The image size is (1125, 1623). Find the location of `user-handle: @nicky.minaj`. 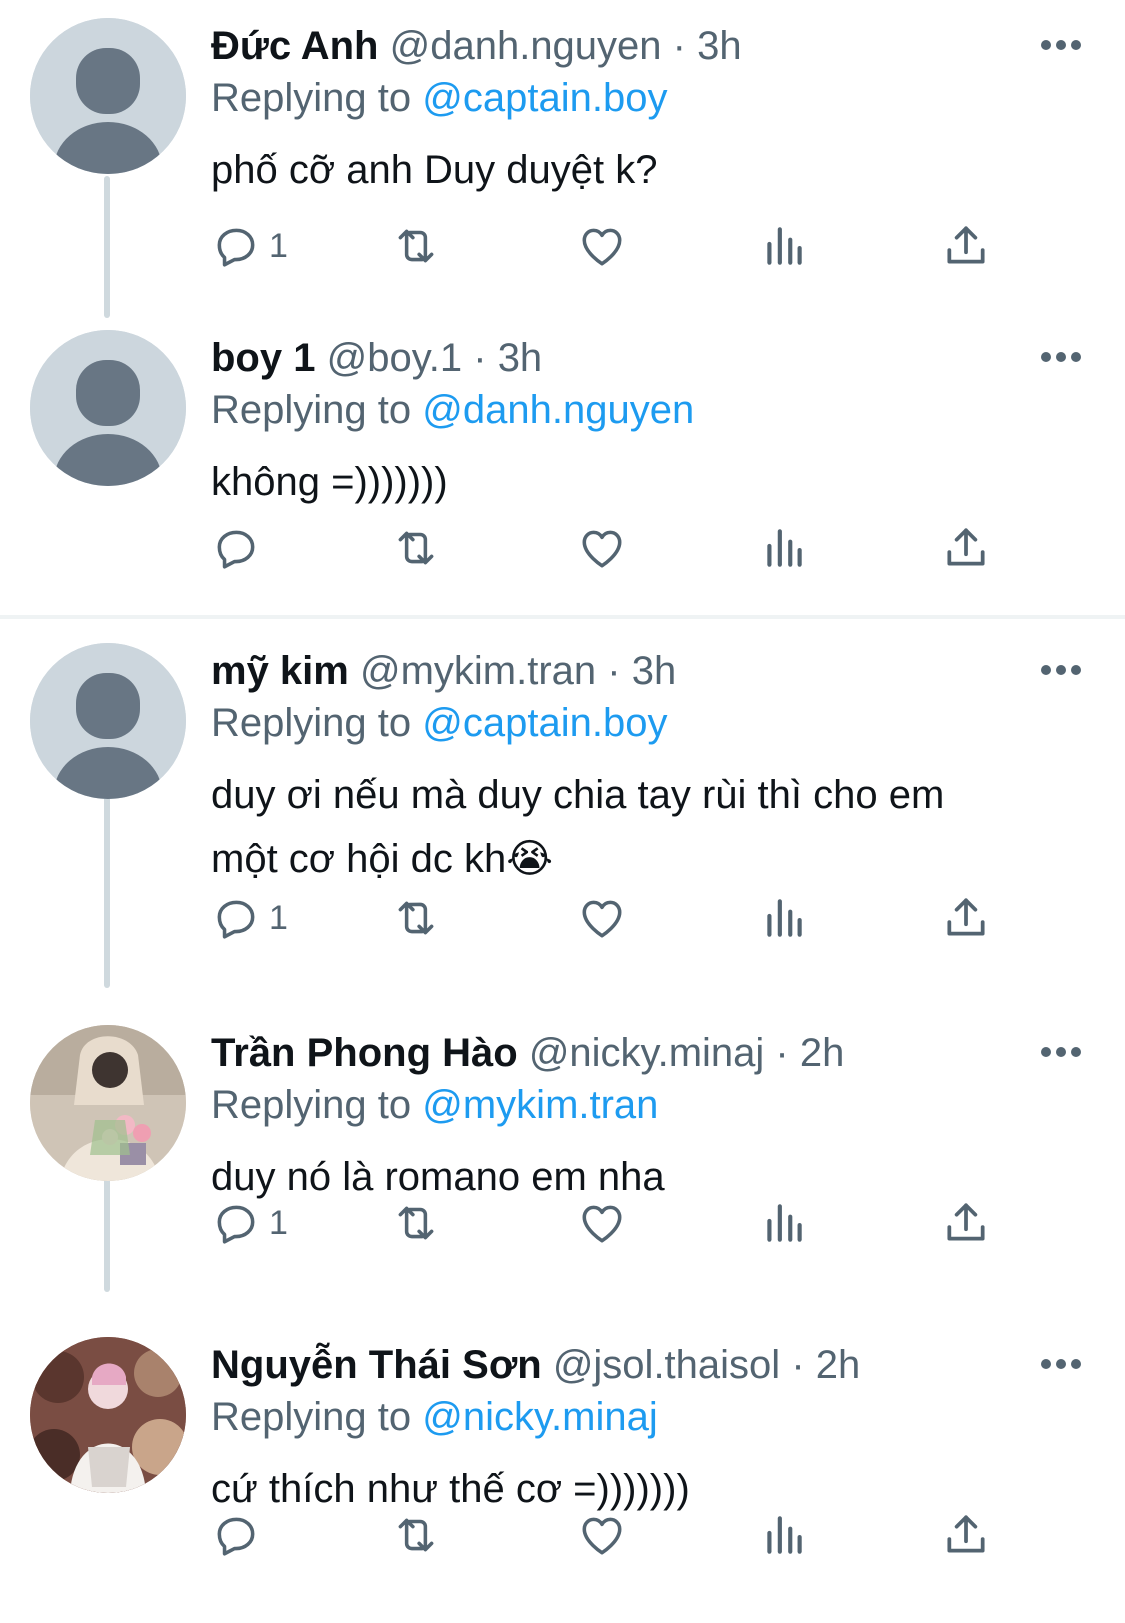

user-handle: @nicky.minaj is located at coordinates (646, 1053).